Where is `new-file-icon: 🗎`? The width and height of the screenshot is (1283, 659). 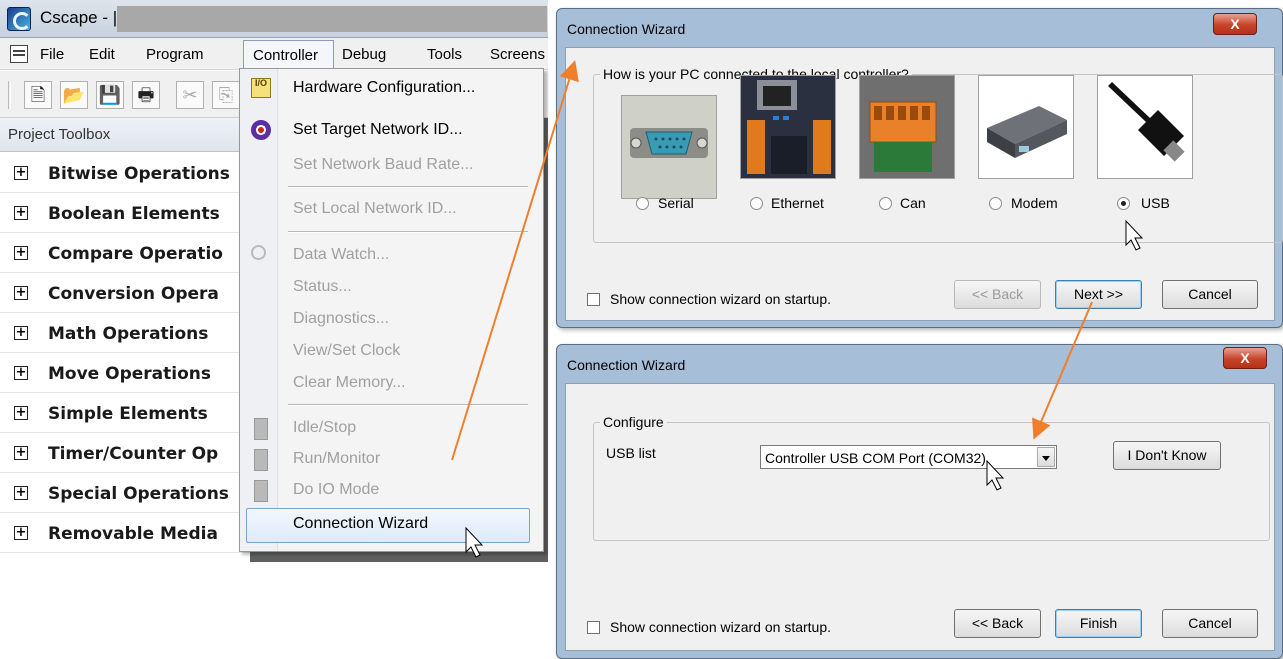
new-file-icon: 🗎 is located at coordinates (38, 95).